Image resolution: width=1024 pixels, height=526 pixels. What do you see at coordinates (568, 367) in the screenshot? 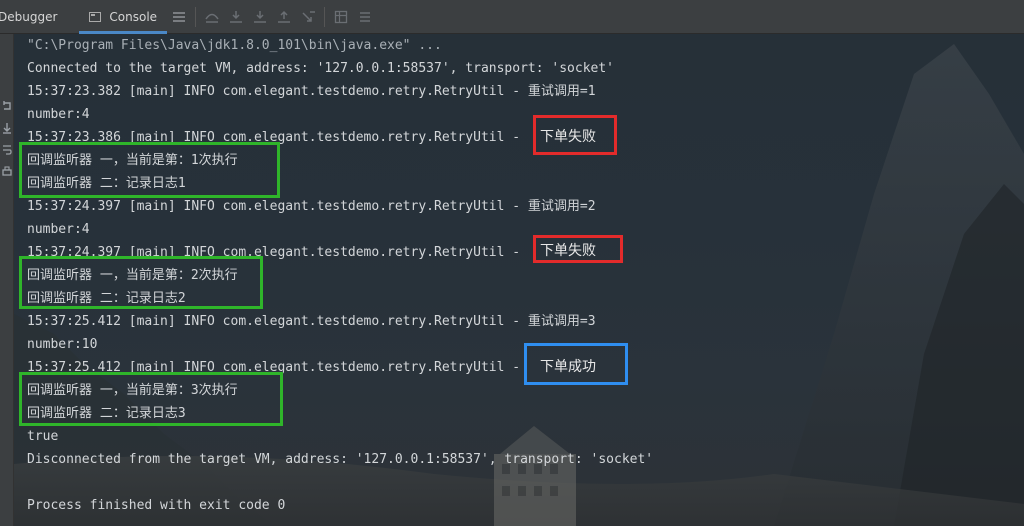
I see `order-success-annotation: 下单成功` at bounding box center [568, 367].